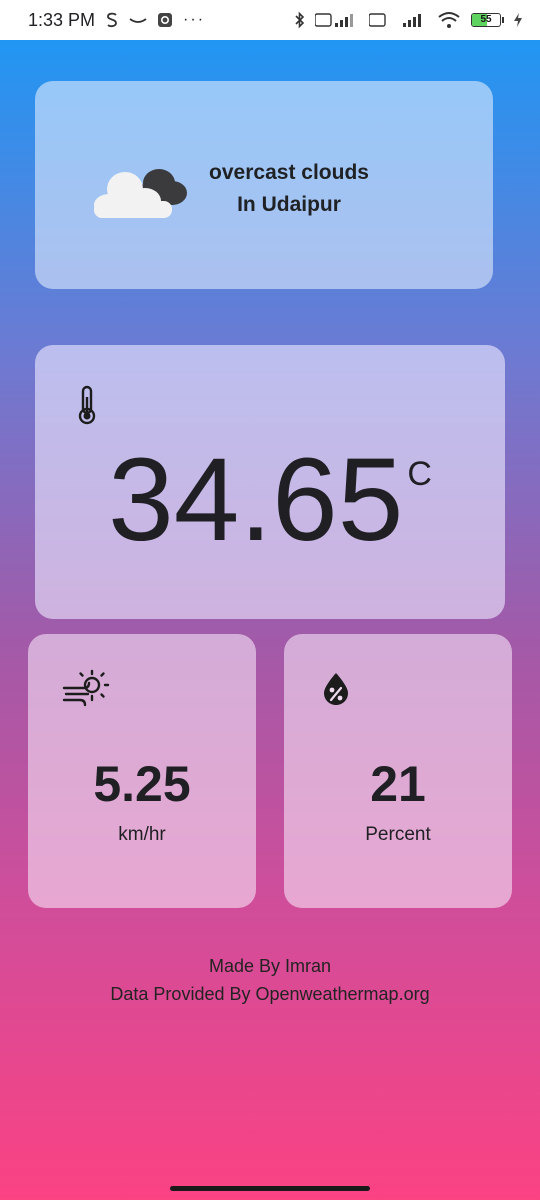 The image size is (540, 1200). Describe the element at coordinates (62, 19) in the screenshot. I see `status-time: 1:33 PM` at that location.